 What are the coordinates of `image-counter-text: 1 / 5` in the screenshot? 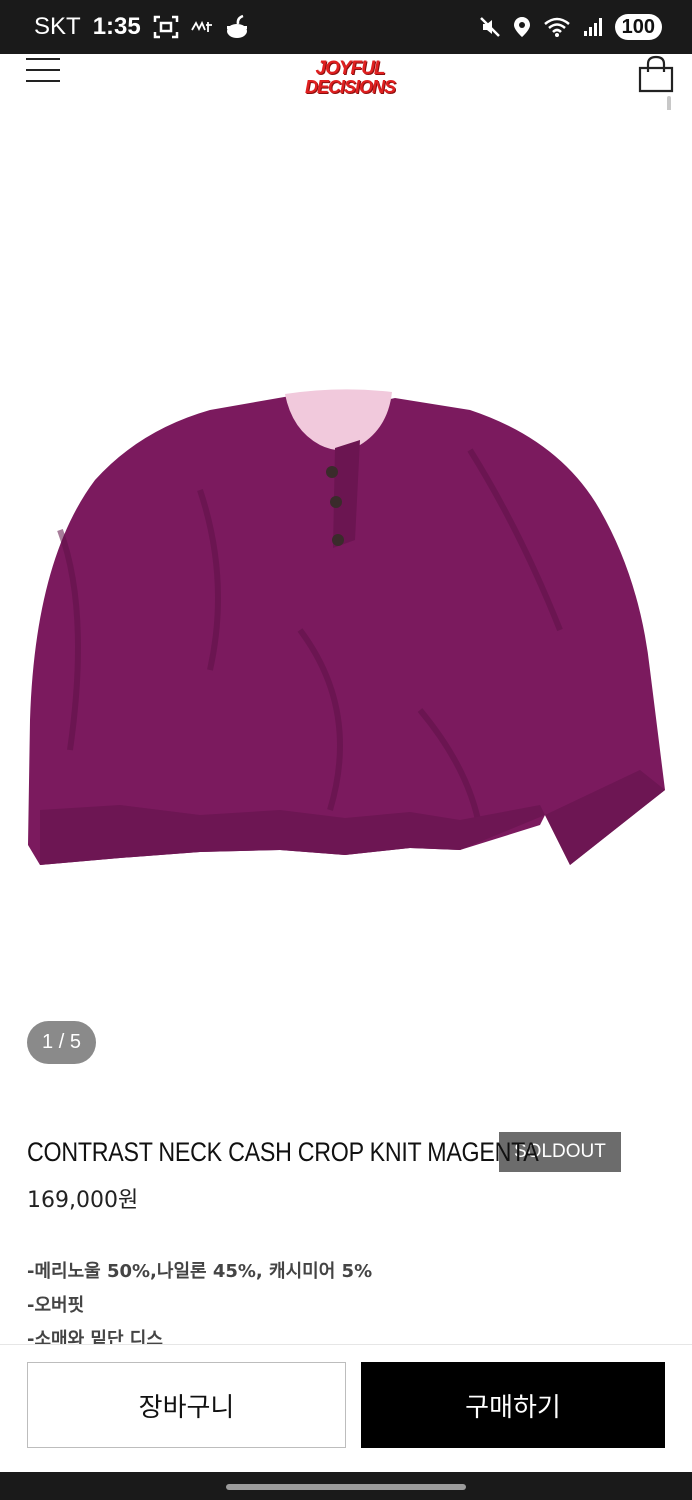 It's located at (61, 1042).